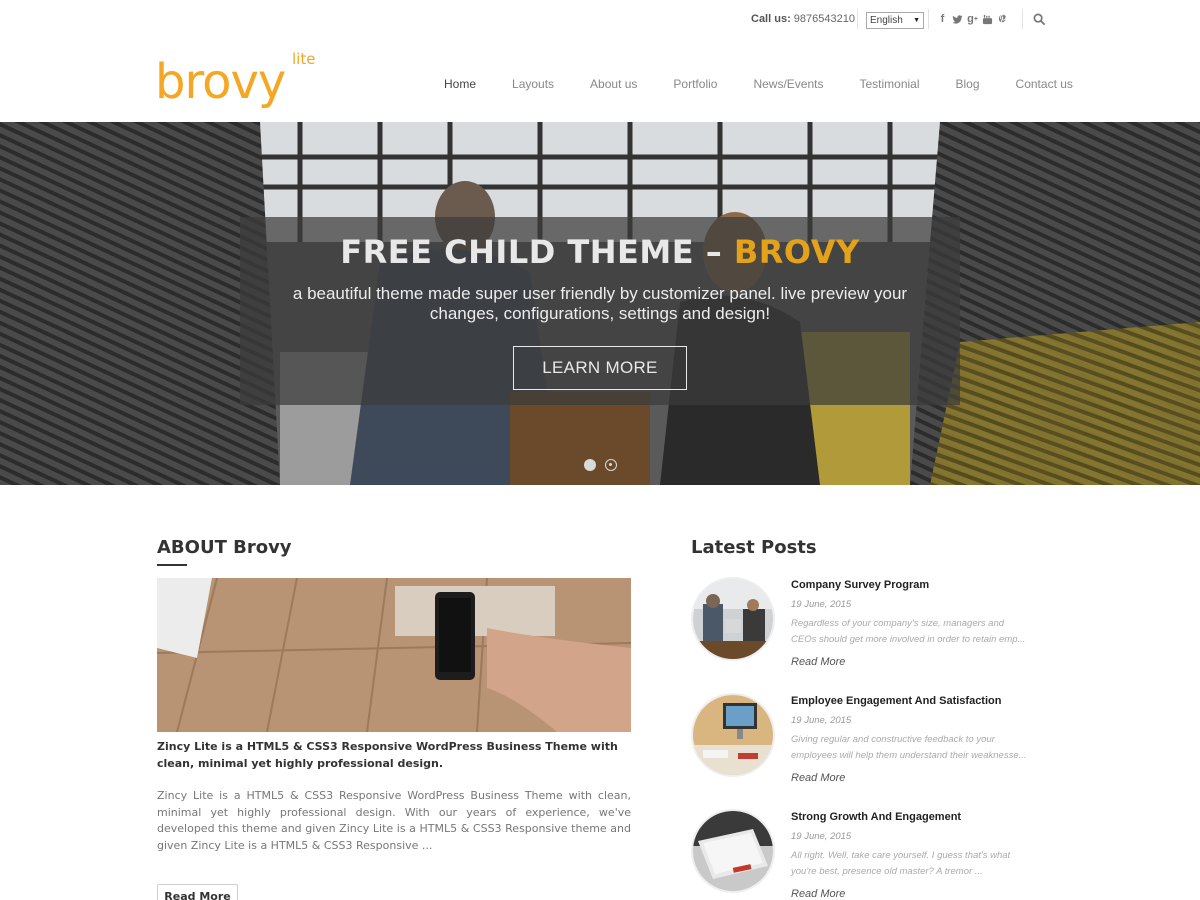 The image size is (1200, 900). Describe the element at coordinates (771, 19) in the screenshot. I see `call-label: Call us:` at that location.